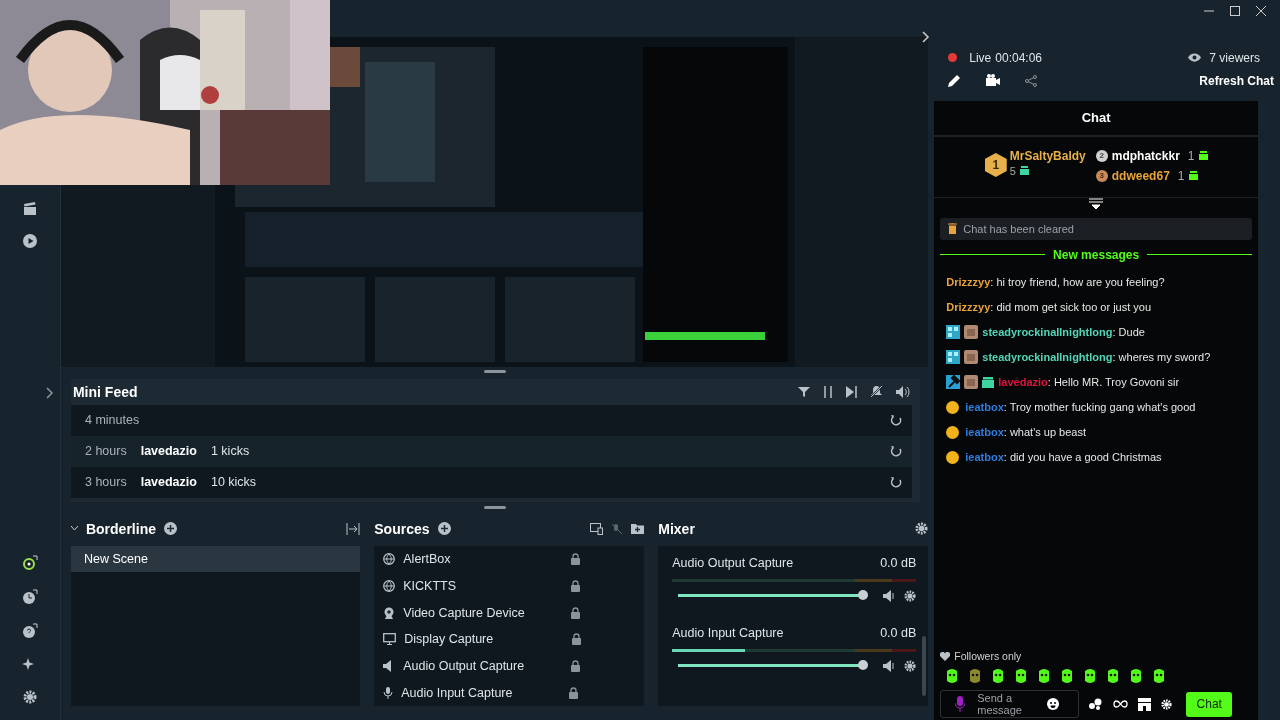  I want to click on help-icon, so click(29, 631).